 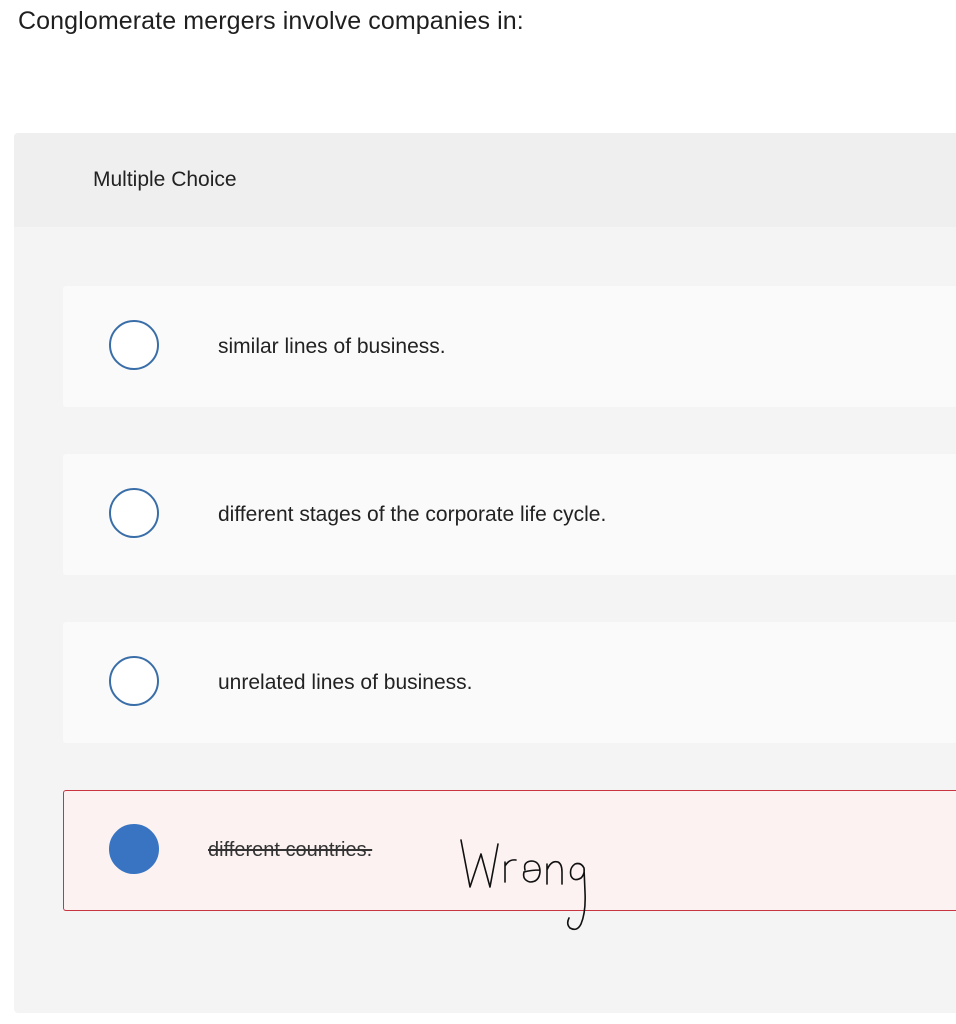 I want to click on answer-option-label: unrelated lines of business., so click(x=345, y=682).